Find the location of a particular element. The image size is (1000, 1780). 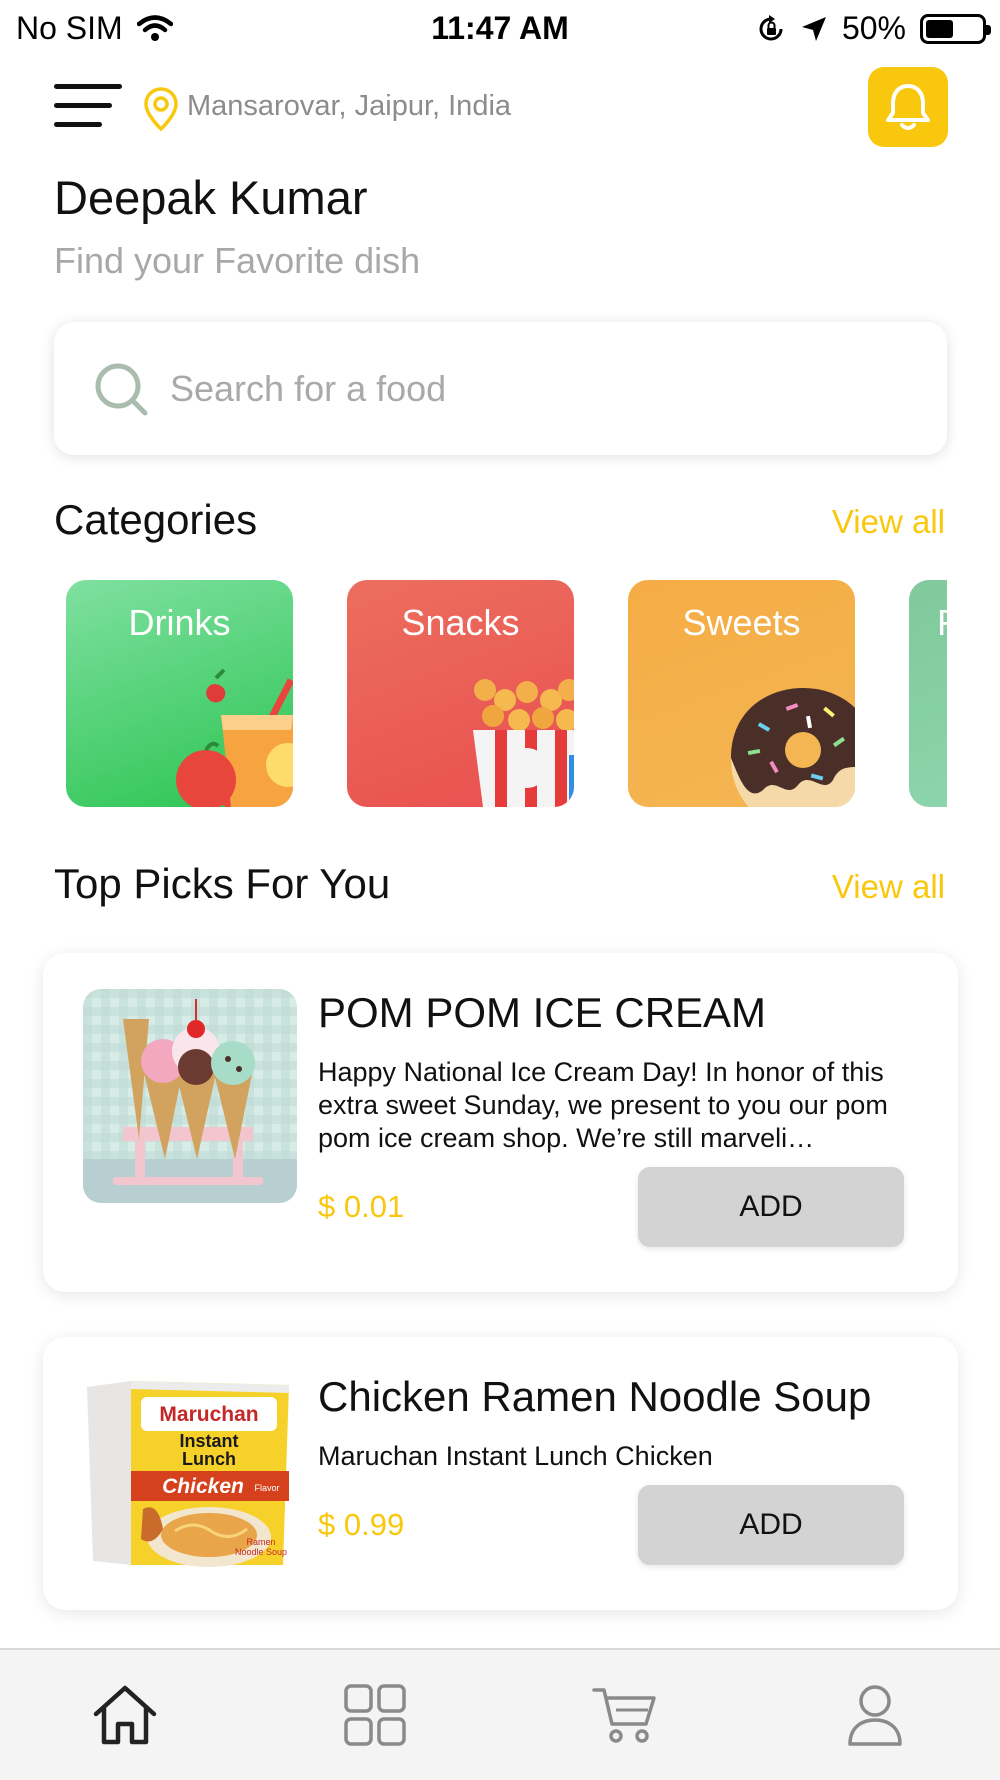

product-description: Maruchan Instant Lunch Chicken is located at coordinates (515, 1456).